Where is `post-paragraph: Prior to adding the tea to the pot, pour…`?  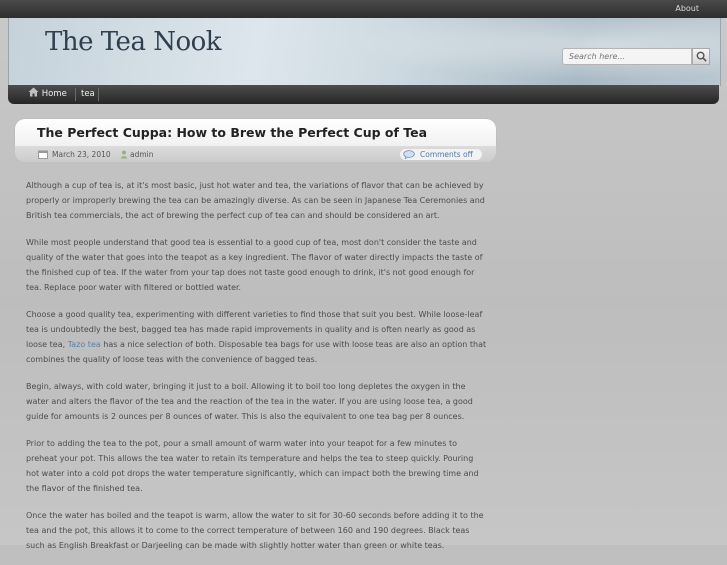
post-paragraph: Prior to adding the tea to the pot, pour… is located at coordinates (252, 466).